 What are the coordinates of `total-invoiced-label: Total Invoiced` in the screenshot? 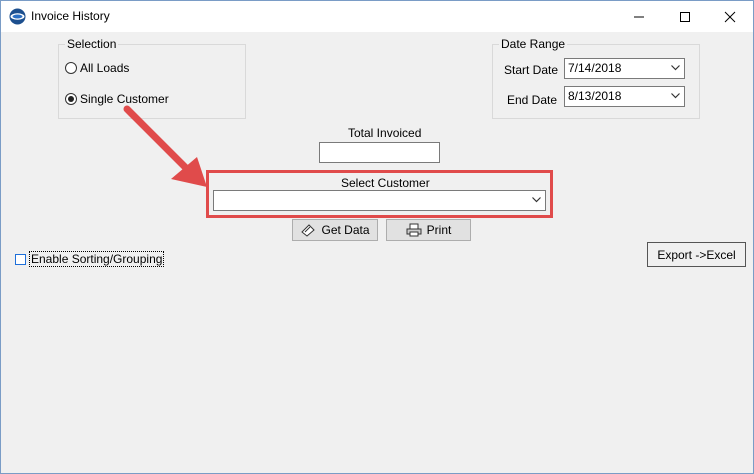 It's located at (385, 133).